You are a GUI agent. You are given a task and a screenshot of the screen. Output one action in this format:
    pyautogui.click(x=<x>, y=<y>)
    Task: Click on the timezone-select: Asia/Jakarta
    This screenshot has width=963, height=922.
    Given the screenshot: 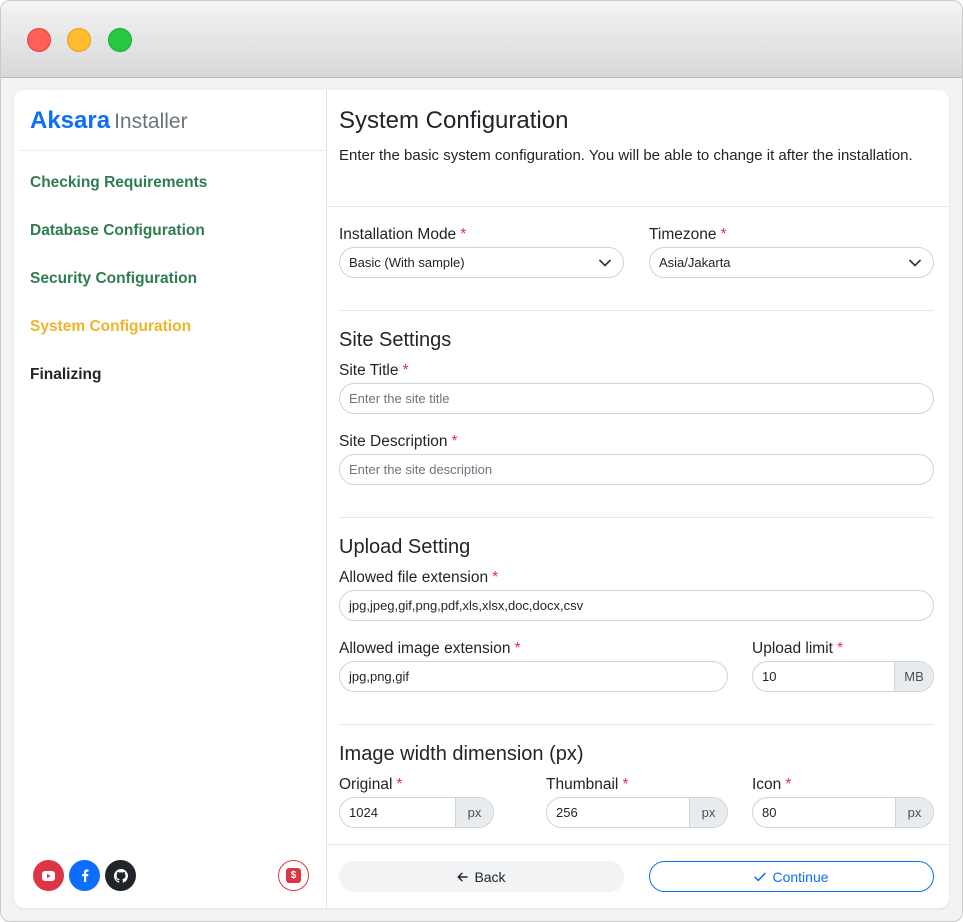 What is the action you would take?
    pyautogui.click(x=791, y=262)
    